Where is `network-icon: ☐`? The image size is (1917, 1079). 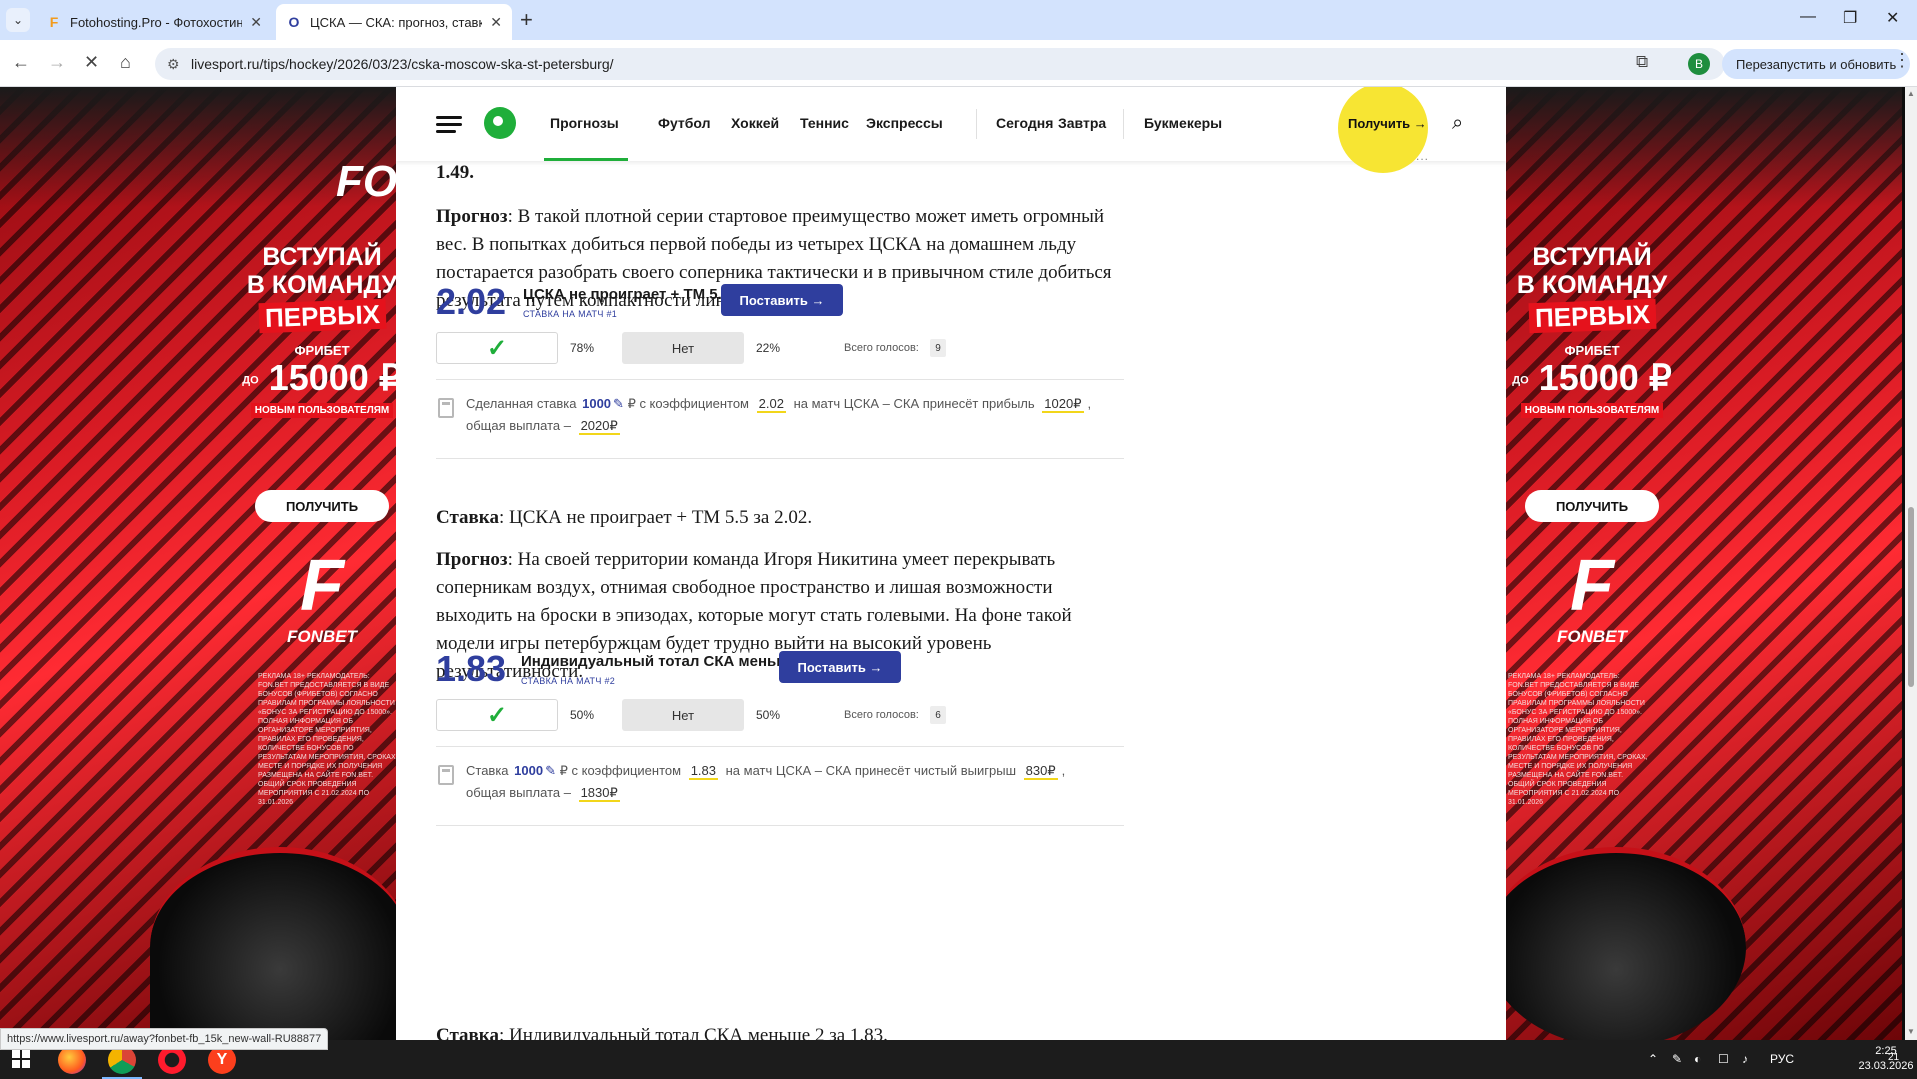 network-icon: ☐ is located at coordinates (1723, 1059).